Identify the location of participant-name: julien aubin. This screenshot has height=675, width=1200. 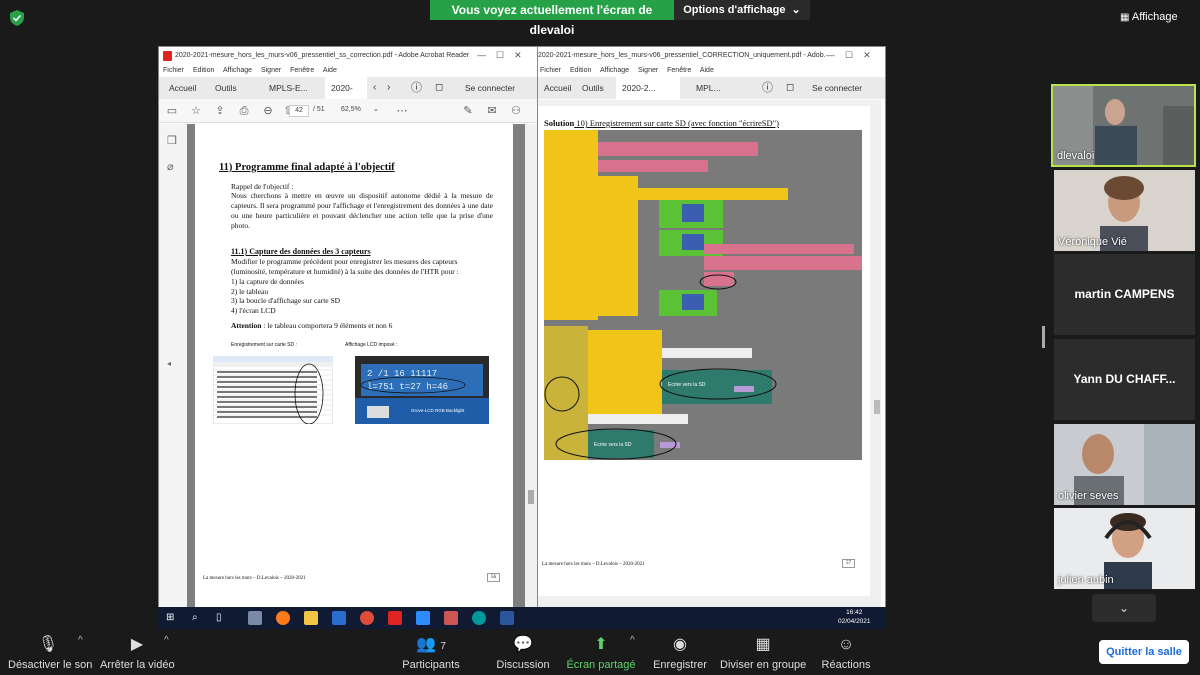
(1086, 580).